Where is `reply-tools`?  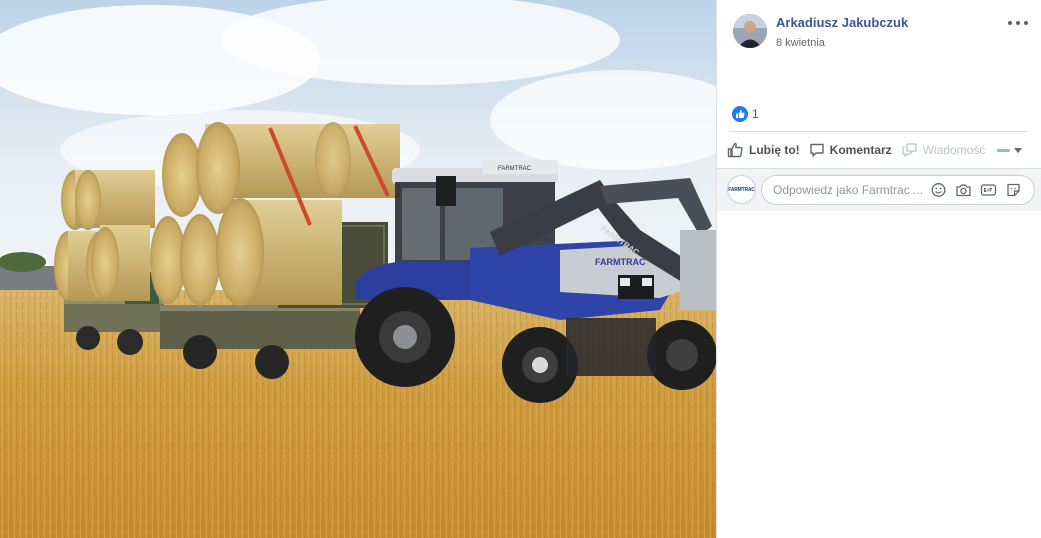
reply-tools is located at coordinates (976, 190).